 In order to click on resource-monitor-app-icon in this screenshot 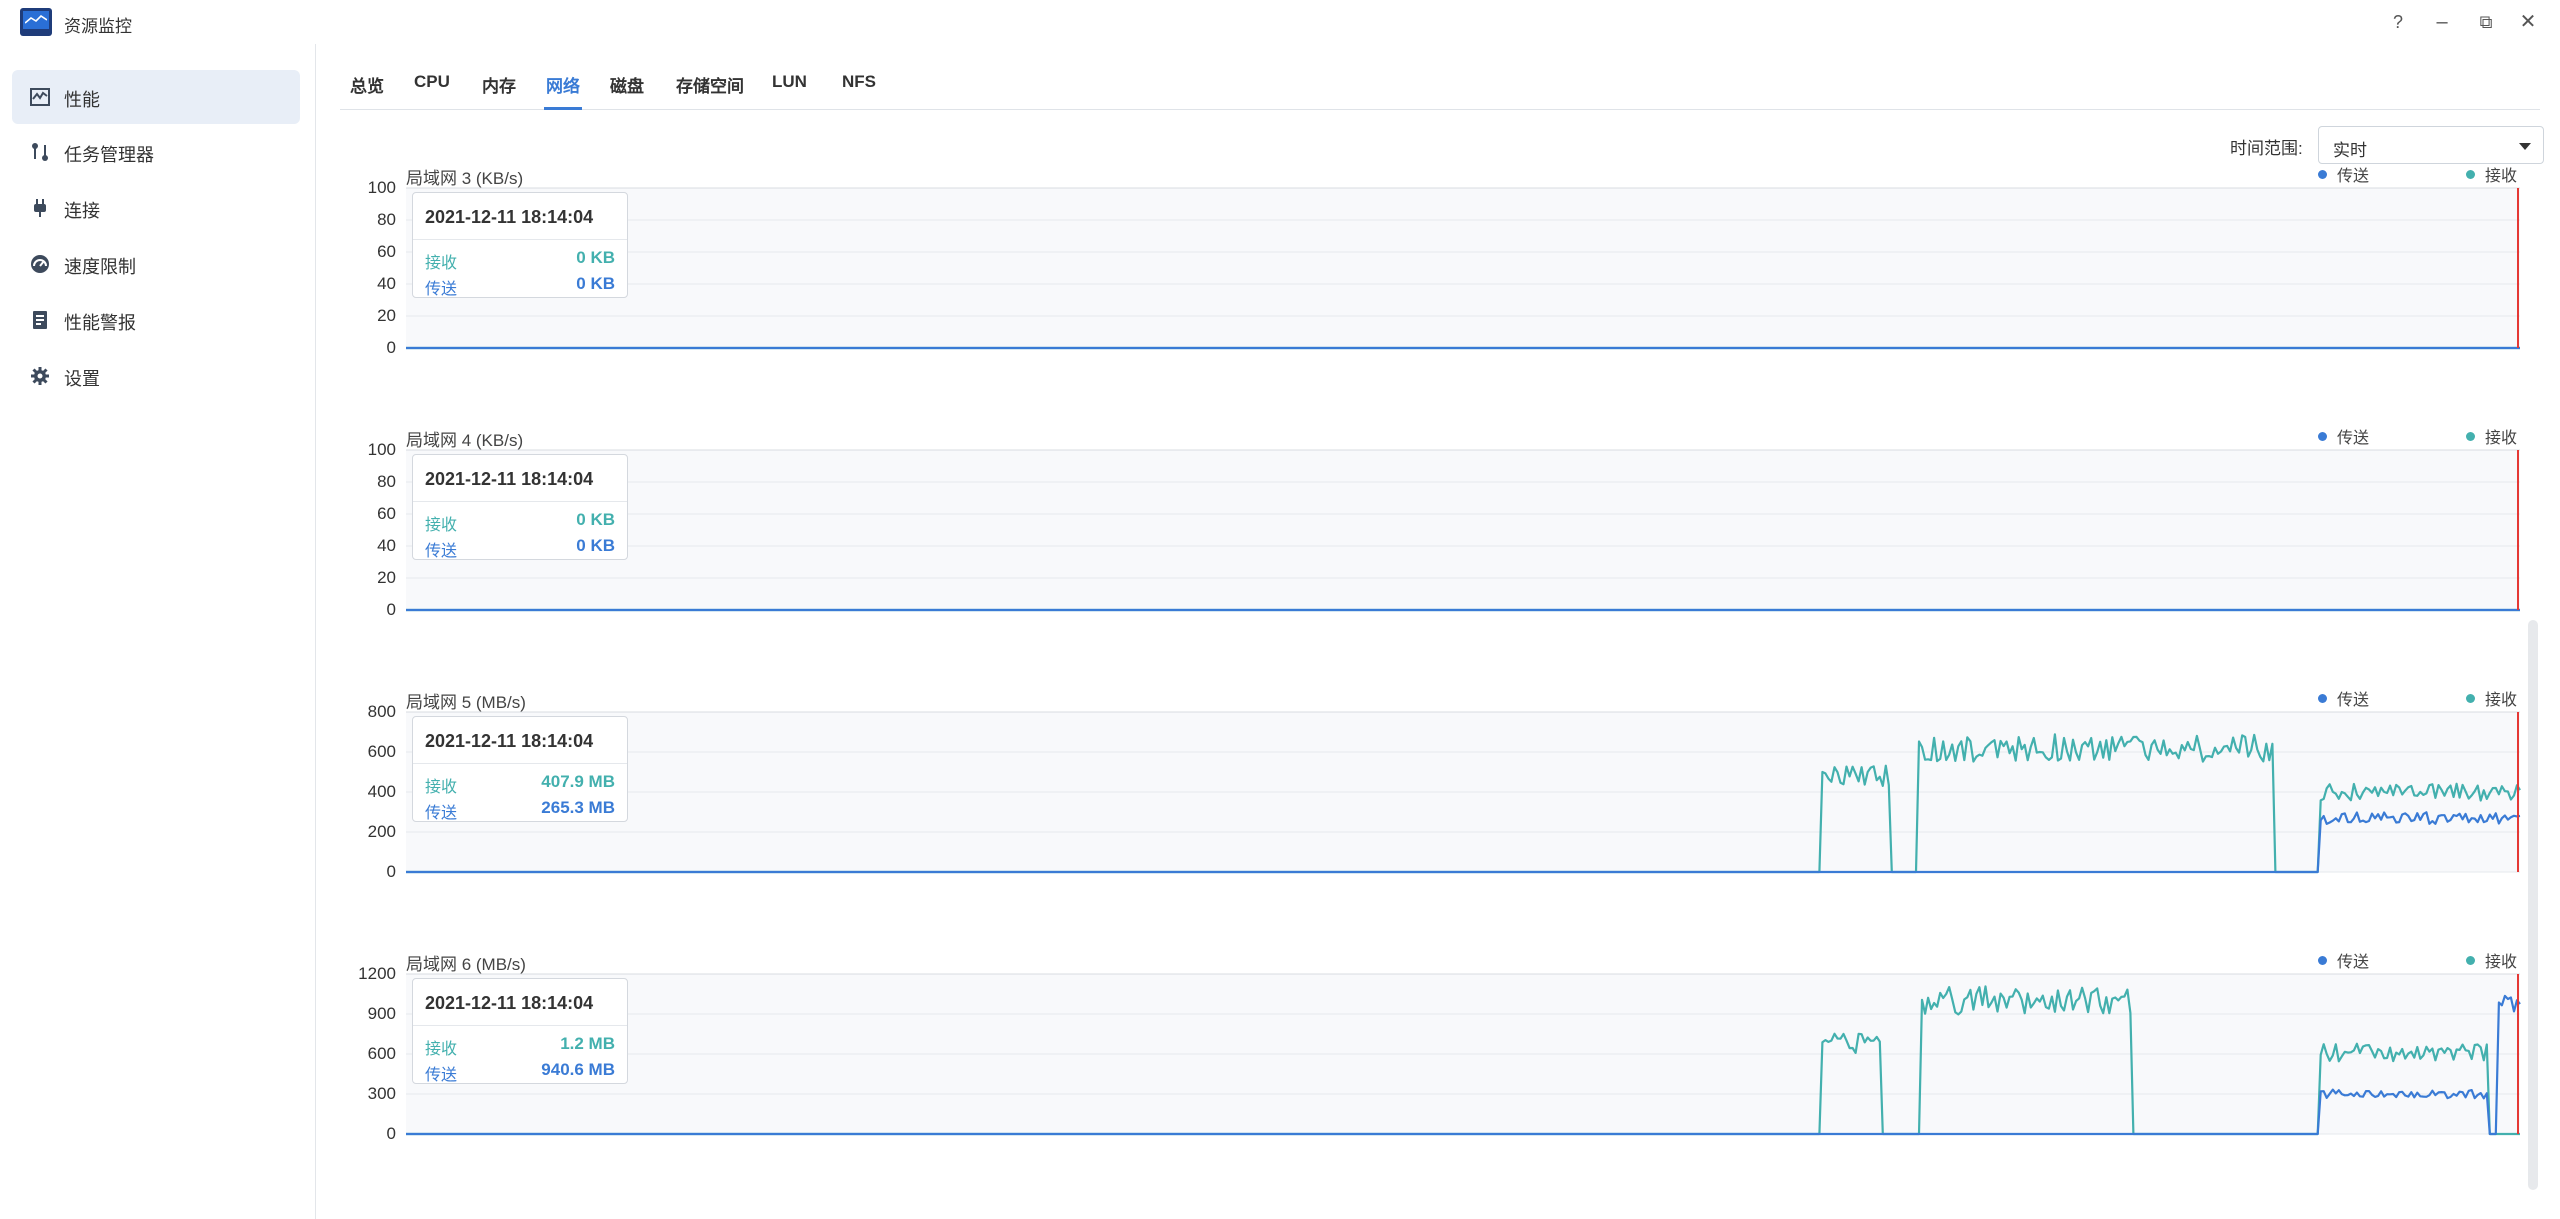, I will do `click(36, 22)`.